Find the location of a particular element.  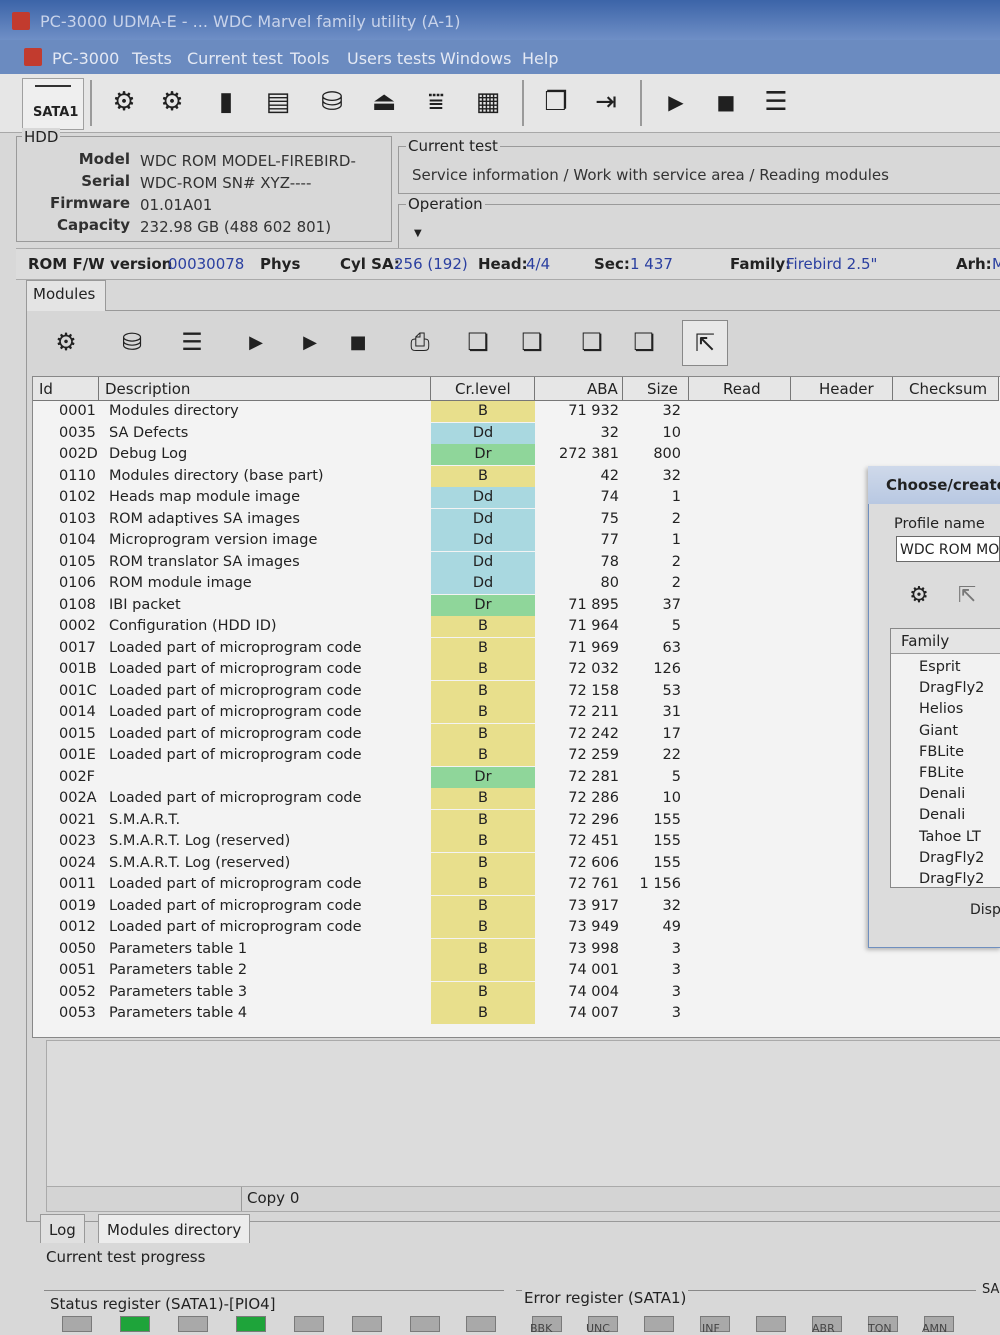

profile-name-input: WDC ROM MO is located at coordinates (948, 549).